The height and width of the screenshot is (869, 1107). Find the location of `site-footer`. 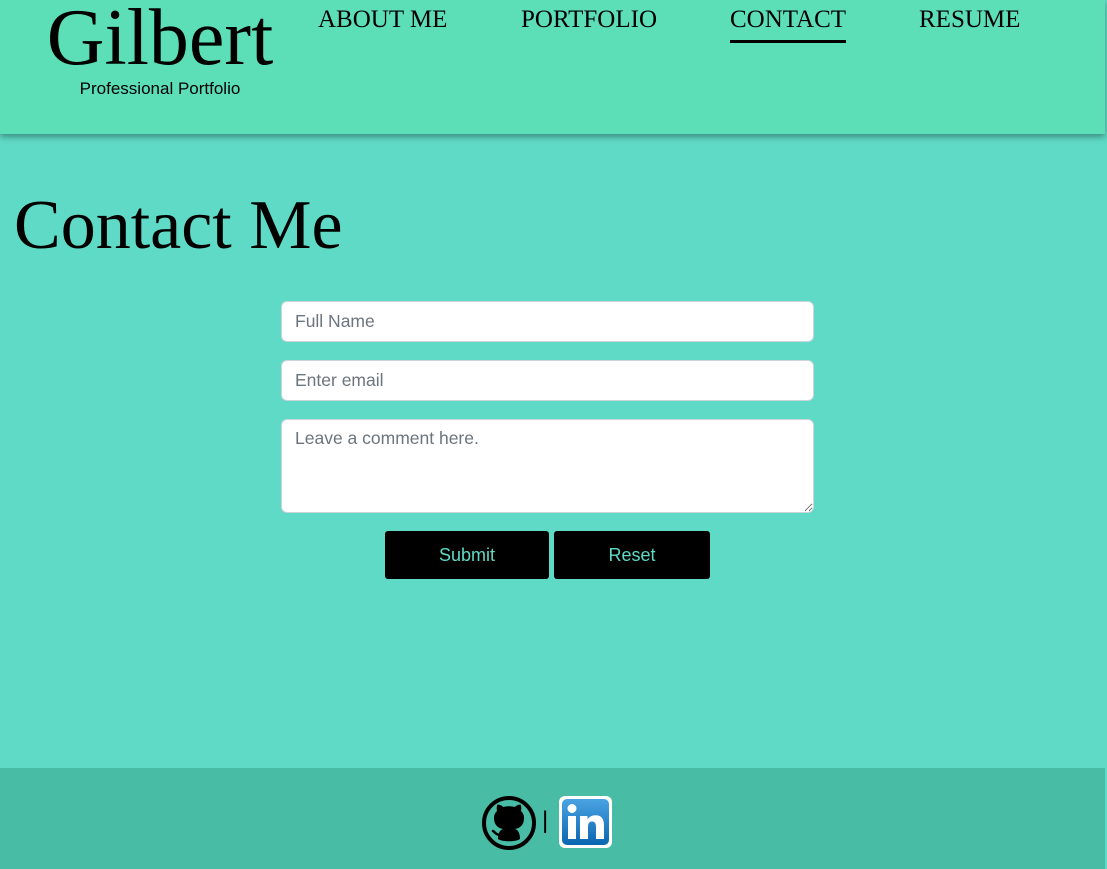

site-footer is located at coordinates (552, 818).